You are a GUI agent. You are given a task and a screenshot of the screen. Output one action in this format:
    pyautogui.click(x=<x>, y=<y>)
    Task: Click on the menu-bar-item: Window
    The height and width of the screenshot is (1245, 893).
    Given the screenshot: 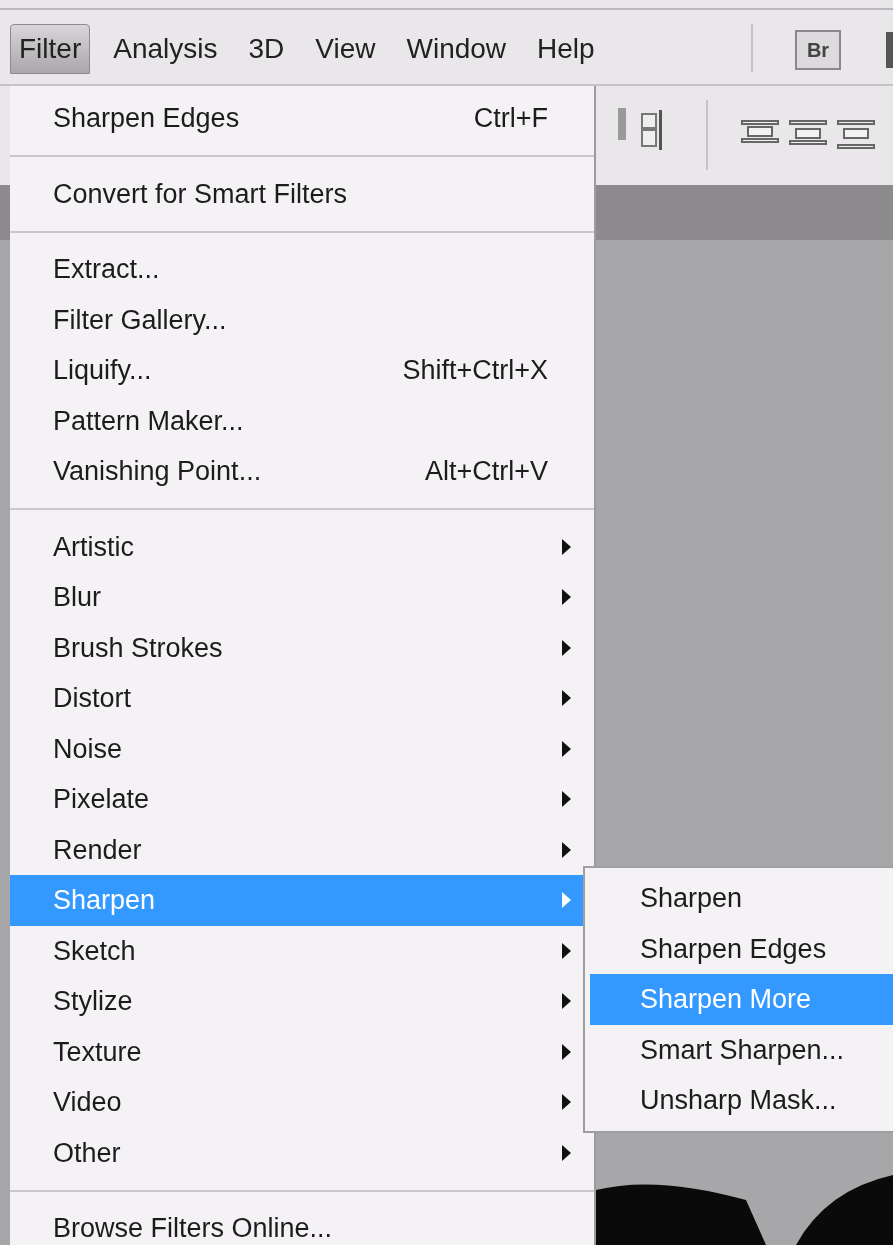 What is the action you would take?
    pyautogui.click(x=456, y=49)
    